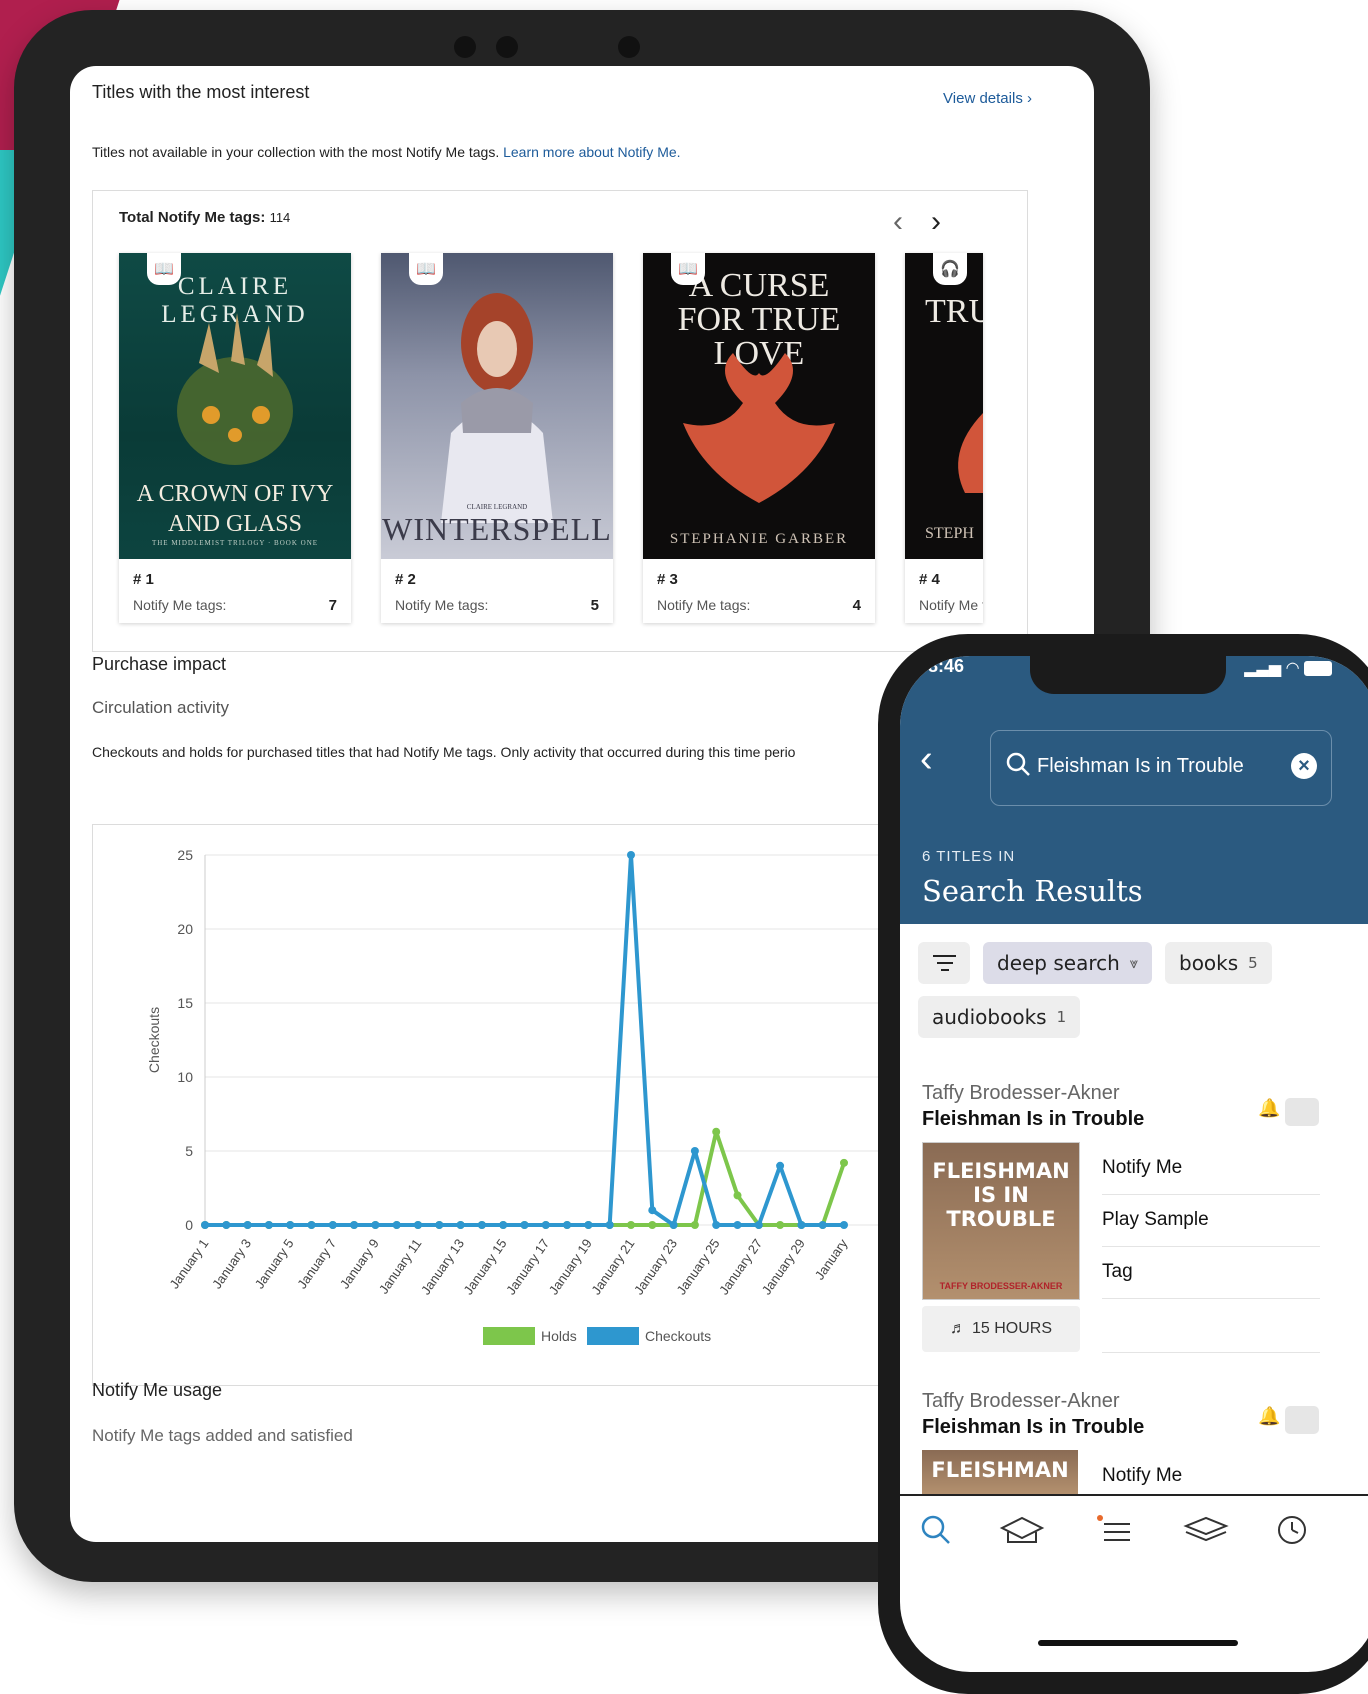 Image resolution: width=1368 pixels, height=1694 pixels. Describe the element at coordinates (831, 1259) in the screenshot. I see `x-tick-label: January` at that location.